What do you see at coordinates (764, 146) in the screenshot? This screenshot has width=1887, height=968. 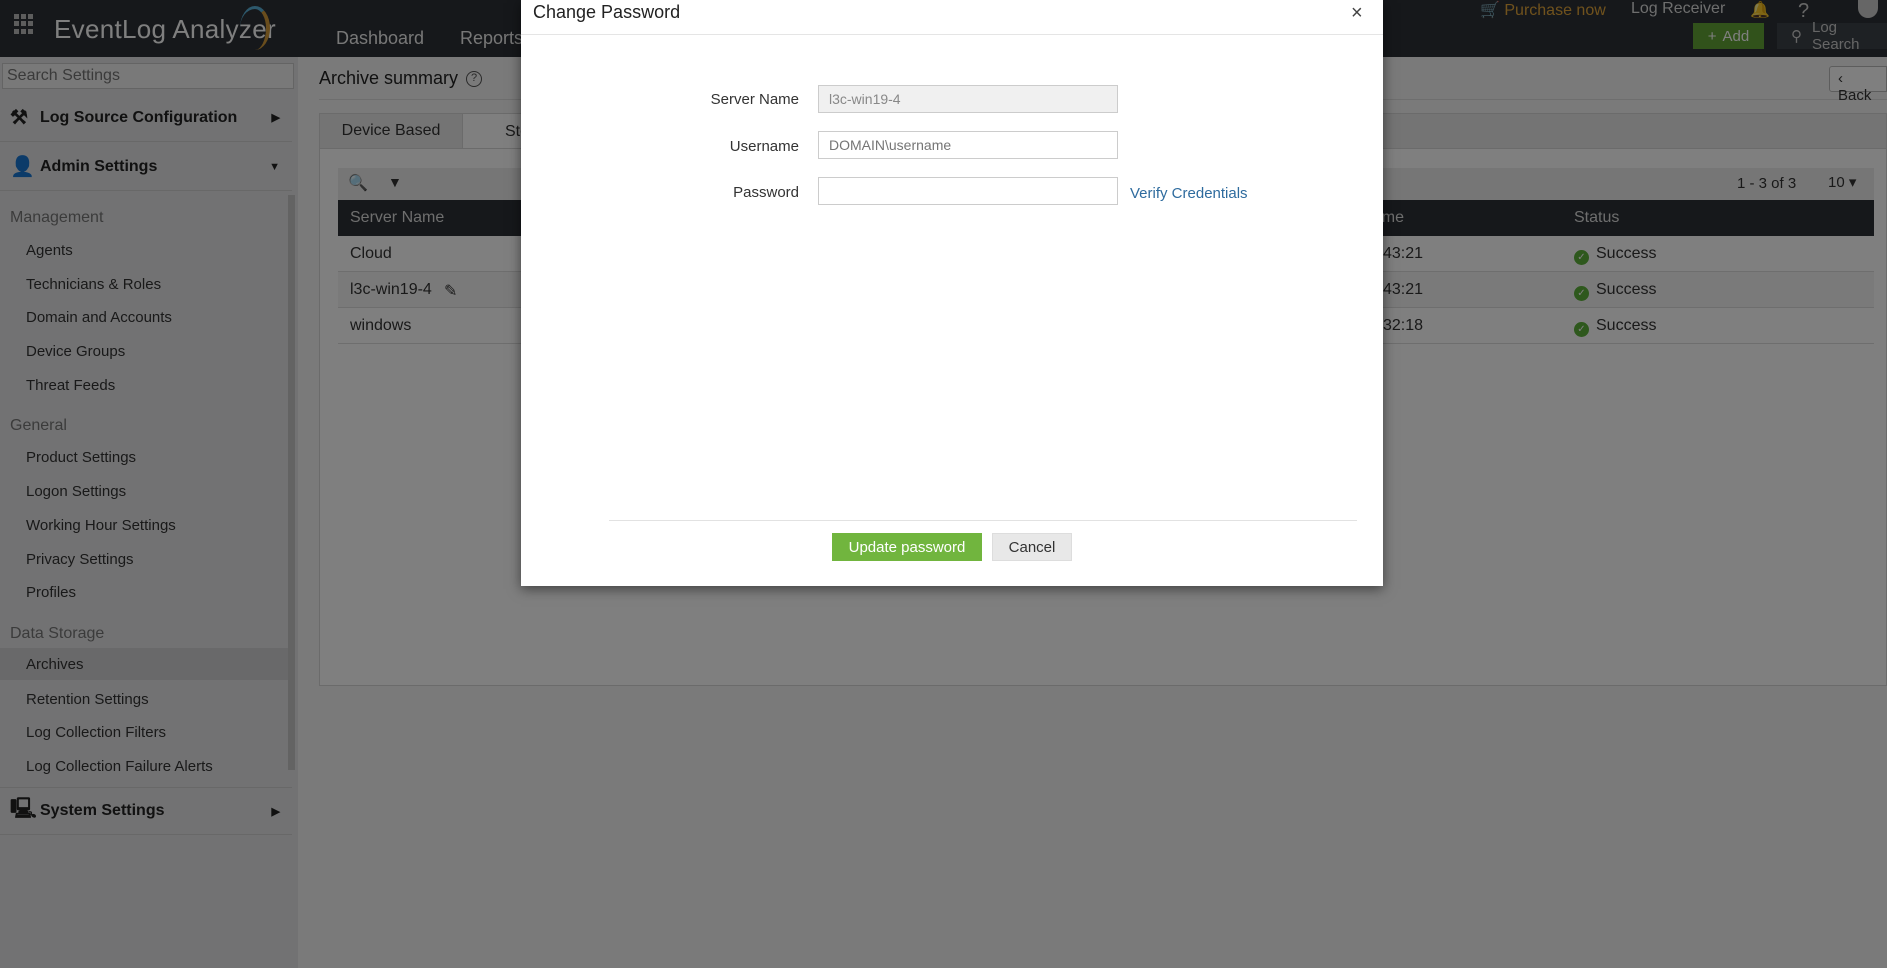 I see `username-label: Username` at bounding box center [764, 146].